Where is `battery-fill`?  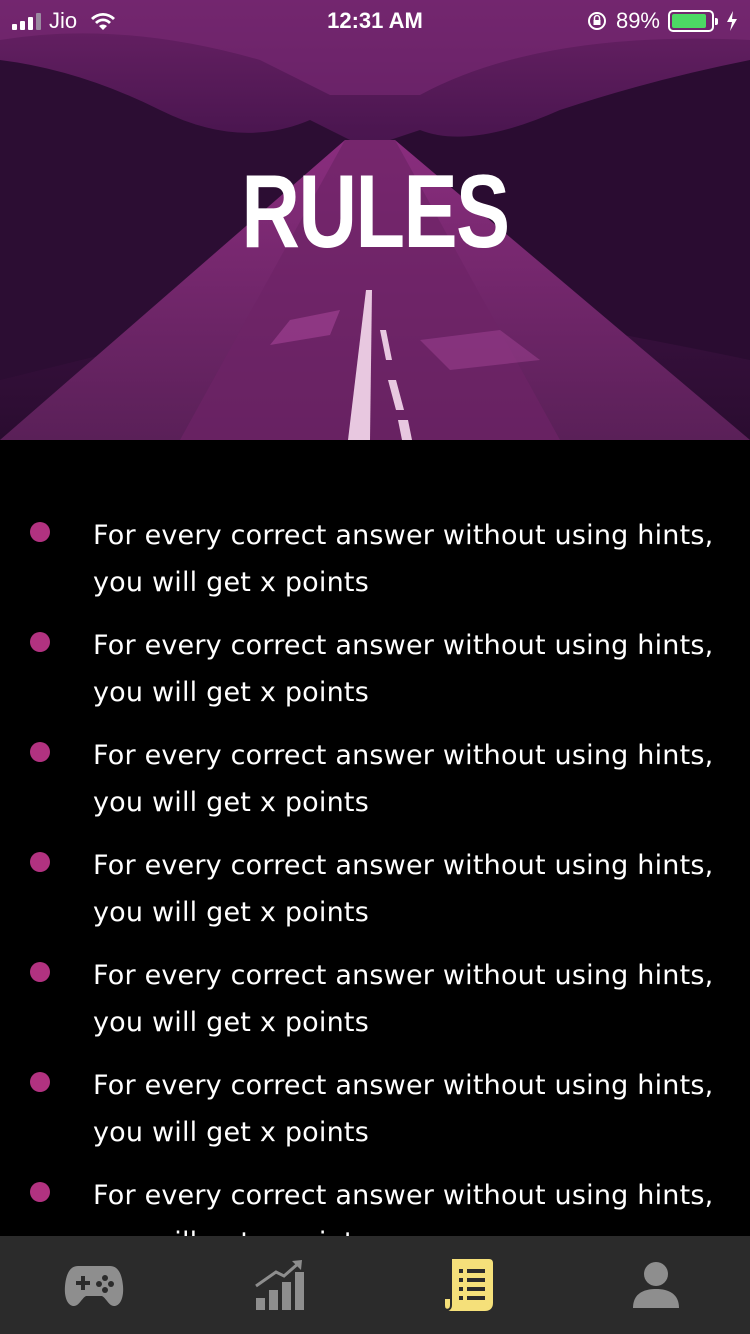 battery-fill is located at coordinates (689, 21).